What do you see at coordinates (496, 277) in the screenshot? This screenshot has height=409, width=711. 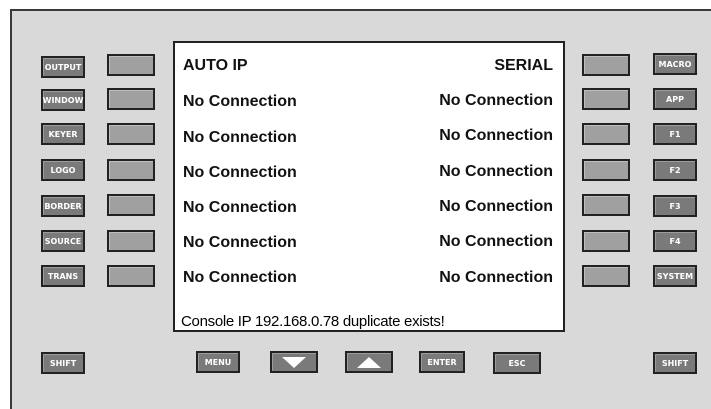 I see `serial-status-6: No Connection` at bounding box center [496, 277].